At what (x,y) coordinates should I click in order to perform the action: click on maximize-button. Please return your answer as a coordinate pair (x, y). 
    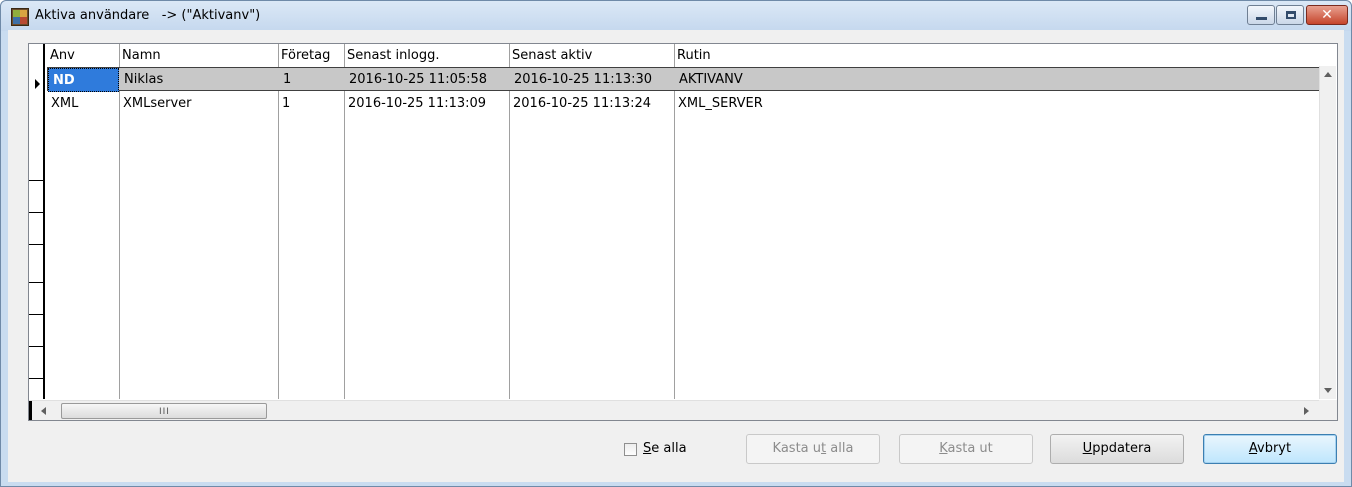
    Looking at the image, I should click on (1290, 15).